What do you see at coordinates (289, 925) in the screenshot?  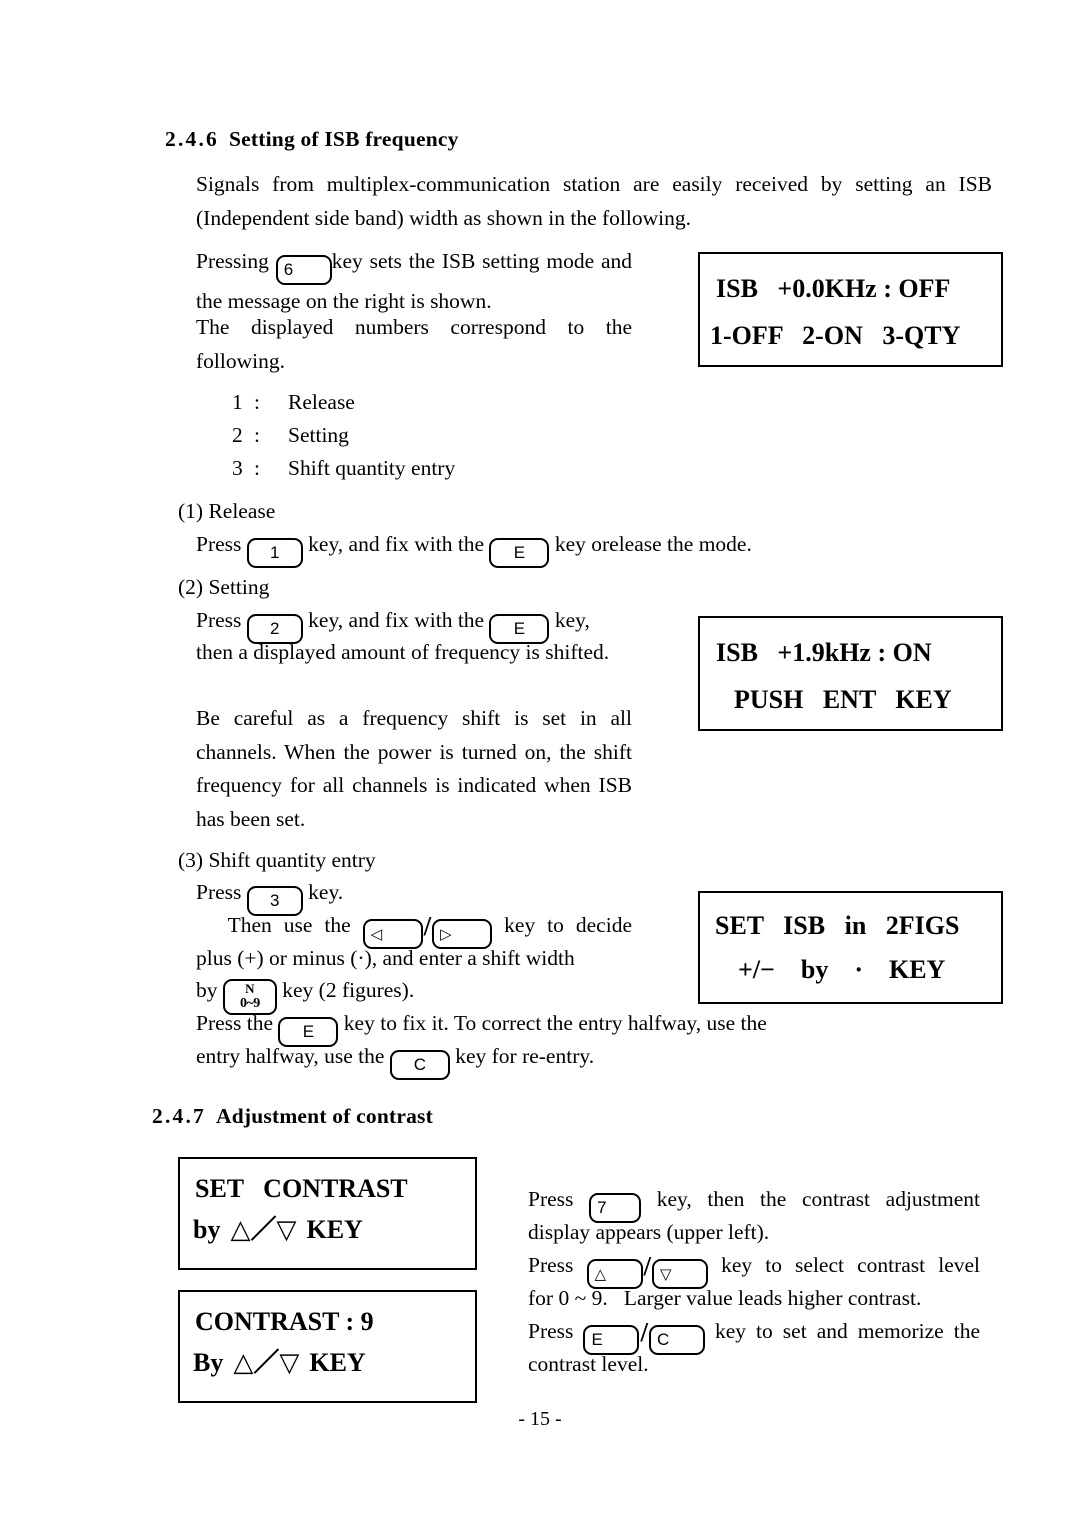 I see `then-use-label: Then use the` at bounding box center [289, 925].